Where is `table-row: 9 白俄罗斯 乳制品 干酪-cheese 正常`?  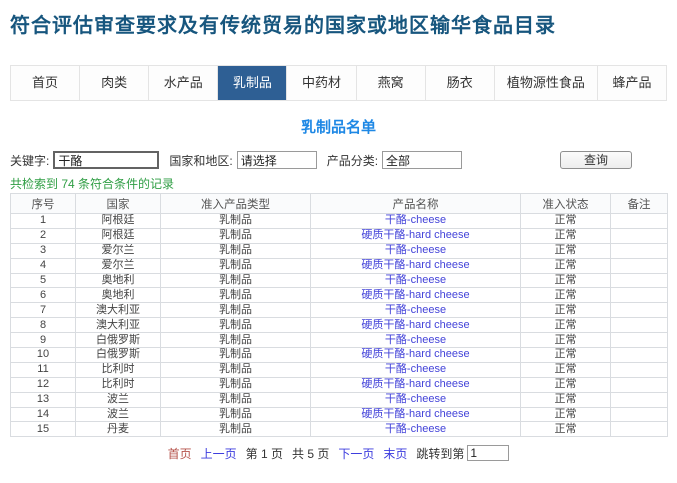 table-row: 9 白俄罗斯 乳制品 干酪-cheese 正常 is located at coordinates (339, 340).